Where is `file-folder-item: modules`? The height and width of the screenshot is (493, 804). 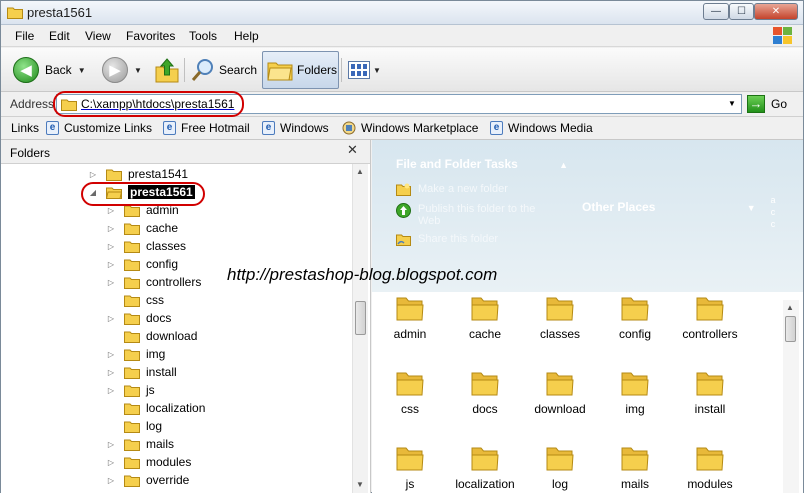
file-folder-item: modules is located at coordinates (710, 468).